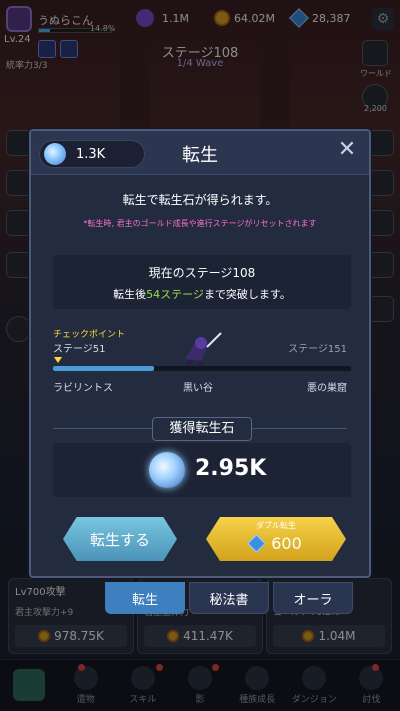  What do you see at coordinates (202, 429) in the screenshot?
I see `reward-title: 獲得転生石` at bounding box center [202, 429].